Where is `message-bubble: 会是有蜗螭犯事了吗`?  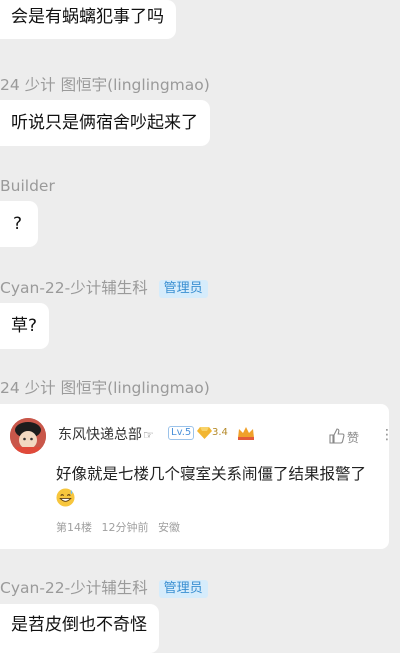
message-bubble: 会是有蜗螭犯事了吗 is located at coordinates (88, 19).